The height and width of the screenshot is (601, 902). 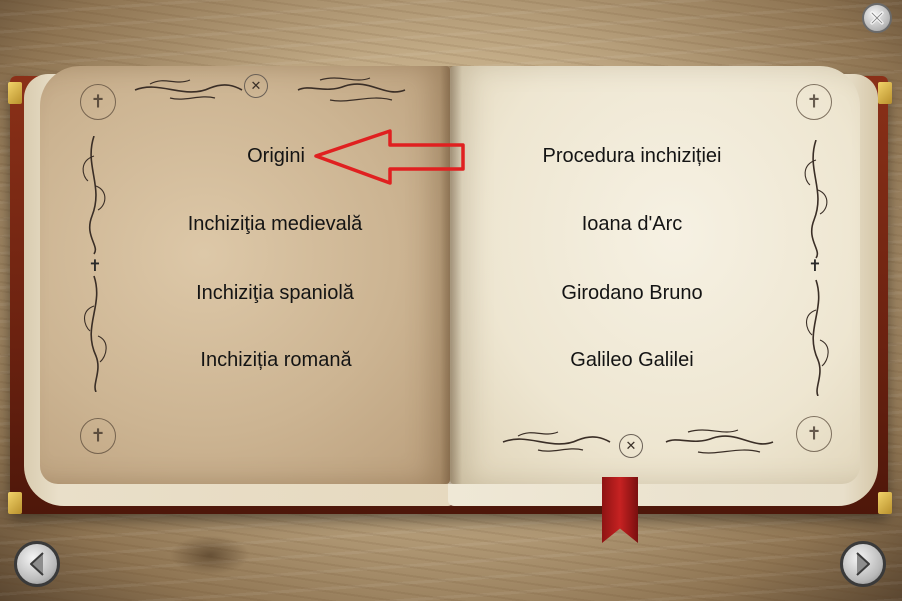 What do you see at coordinates (632, 156) in the screenshot?
I see `menu-item-procedura-inchizitiei: Procedura inchiziției` at bounding box center [632, 156].